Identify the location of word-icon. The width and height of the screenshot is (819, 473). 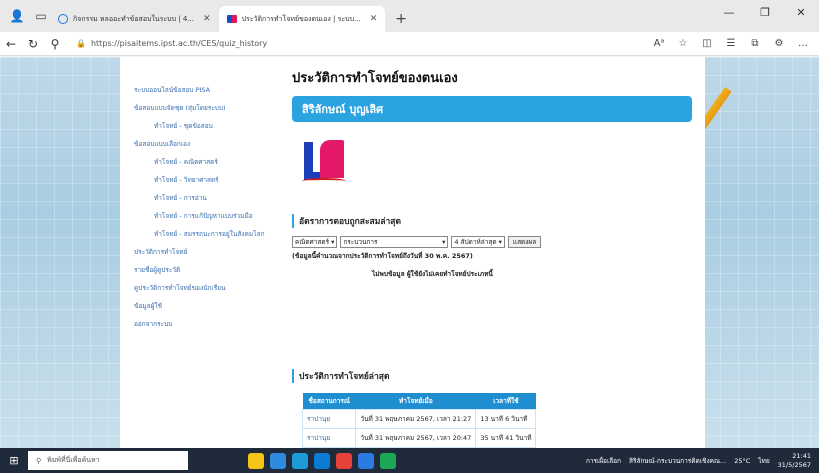
(366, 460).